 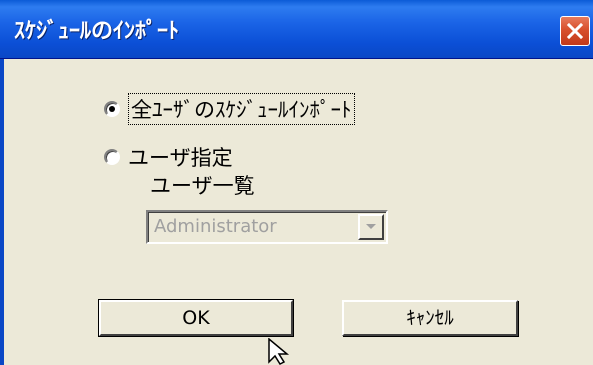 I want to click on radio-user-specified: ユーザ指定, so click(x=168, y=157).